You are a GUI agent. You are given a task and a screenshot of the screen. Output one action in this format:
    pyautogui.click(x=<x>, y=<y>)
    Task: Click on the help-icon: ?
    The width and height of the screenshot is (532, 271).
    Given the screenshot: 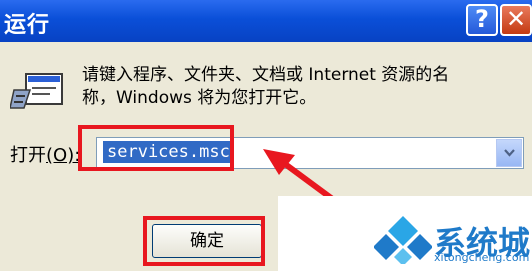 What is the action you would take?
    pyautogui.click(x=482, y=19)
    